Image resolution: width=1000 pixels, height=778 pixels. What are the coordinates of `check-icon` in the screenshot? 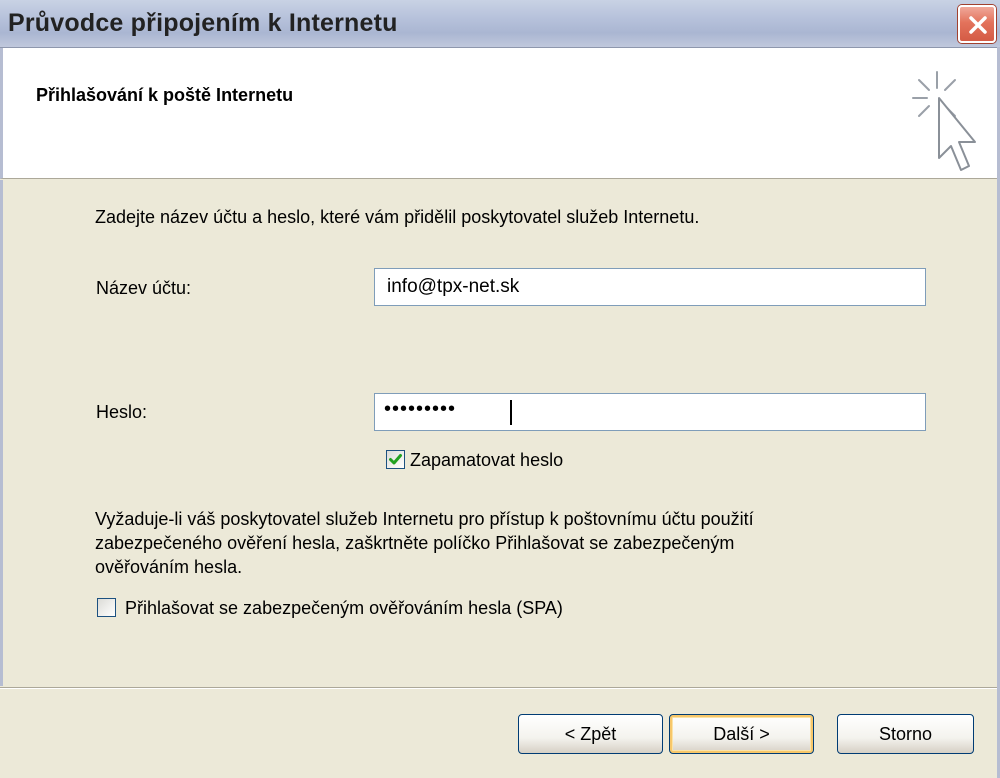 It's located at (395, 459).